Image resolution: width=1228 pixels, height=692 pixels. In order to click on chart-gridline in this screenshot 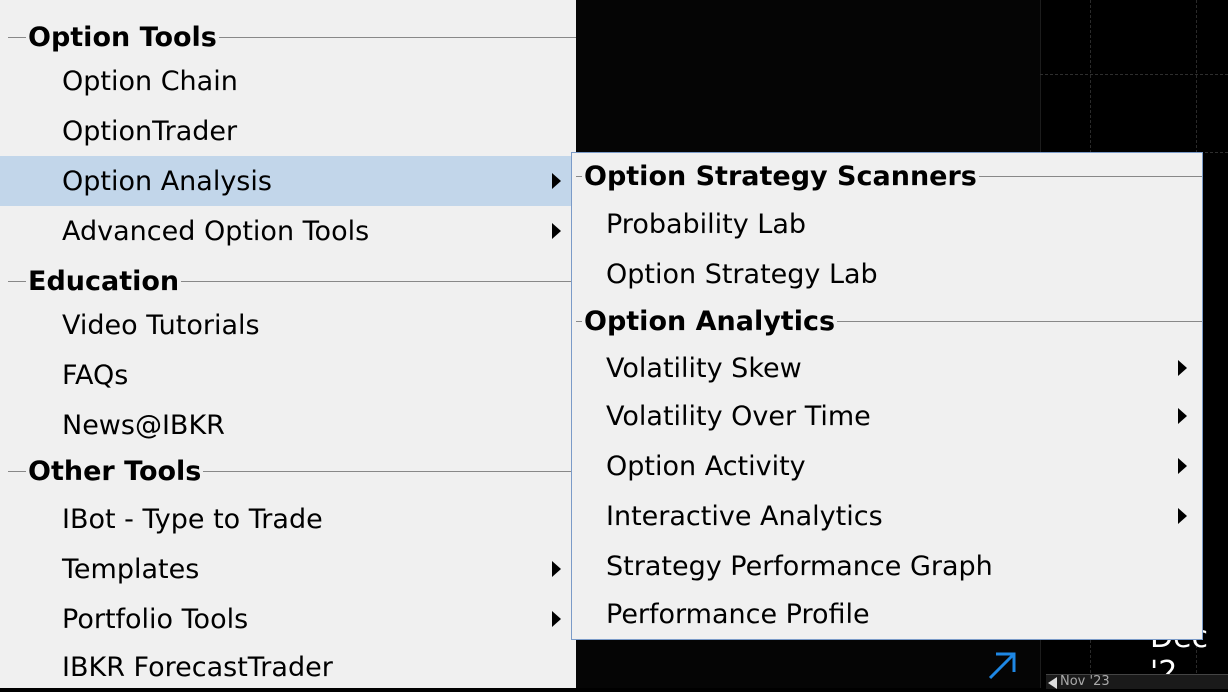, I will do `click(1134, 74)`.